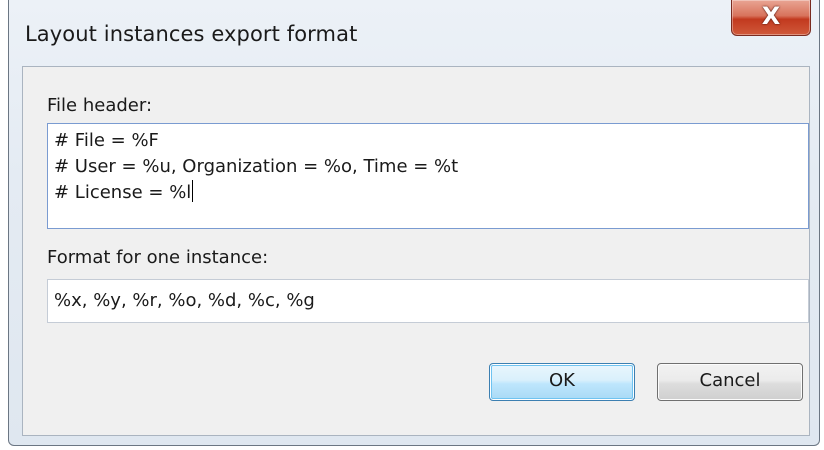  I want to click on close-icon: X, so click(771, 16).